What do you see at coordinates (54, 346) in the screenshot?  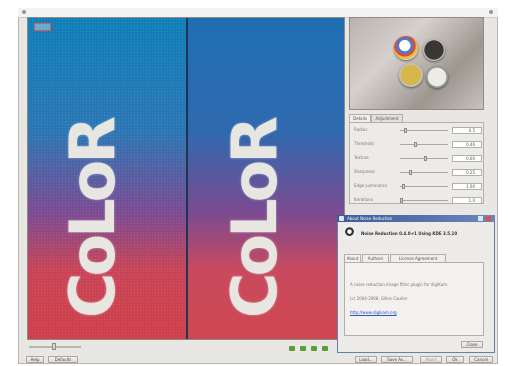 I see `zoom-slider-handle` at bounding box center [54, 346].